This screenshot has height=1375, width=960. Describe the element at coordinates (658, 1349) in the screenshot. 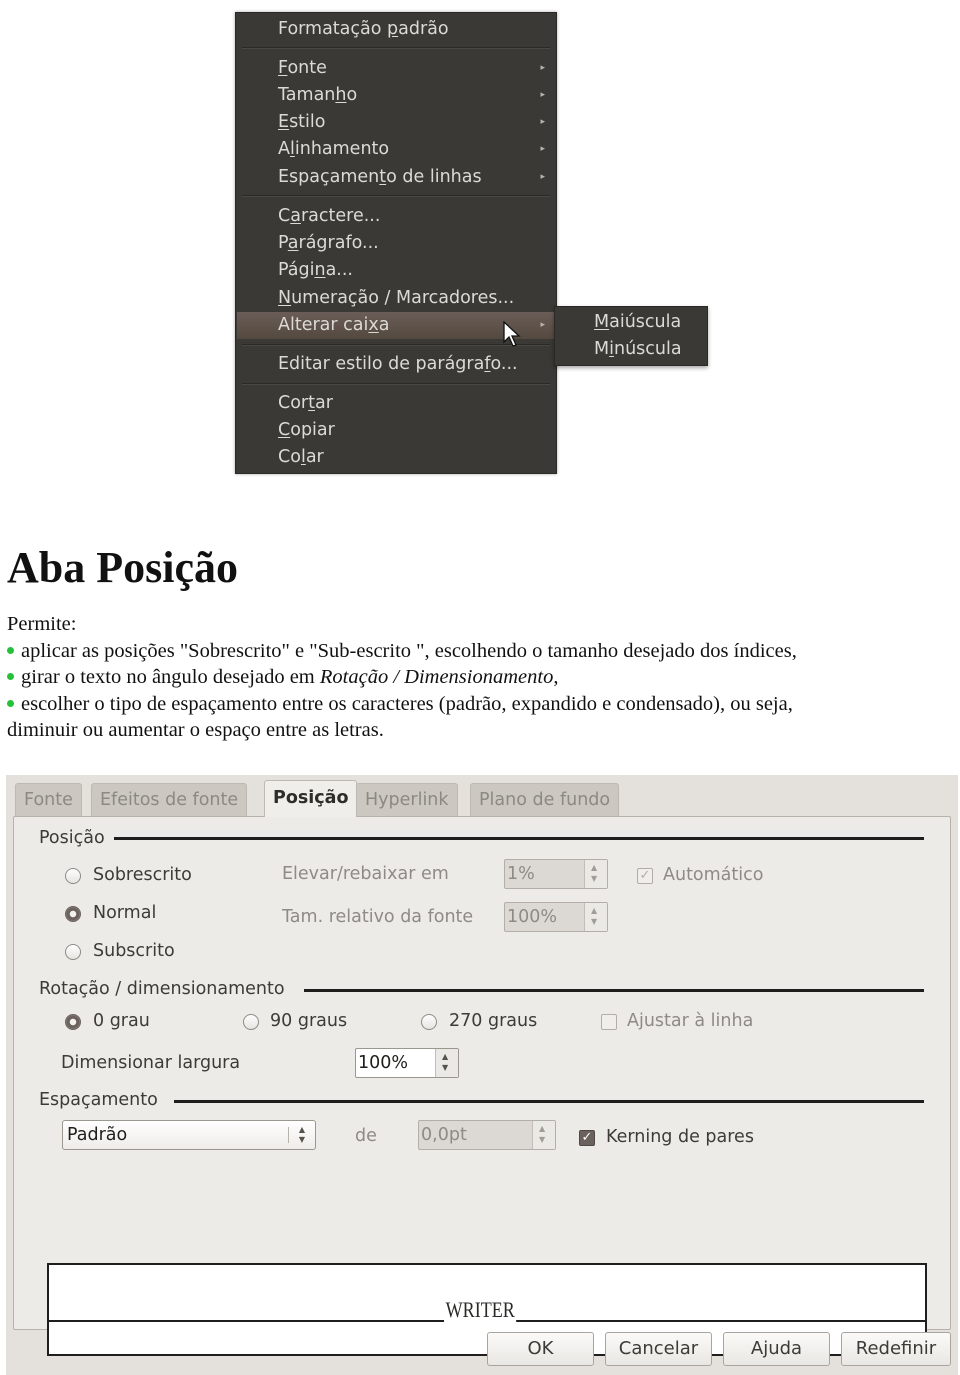

I see `cancel-button: Cancelar` at that location.